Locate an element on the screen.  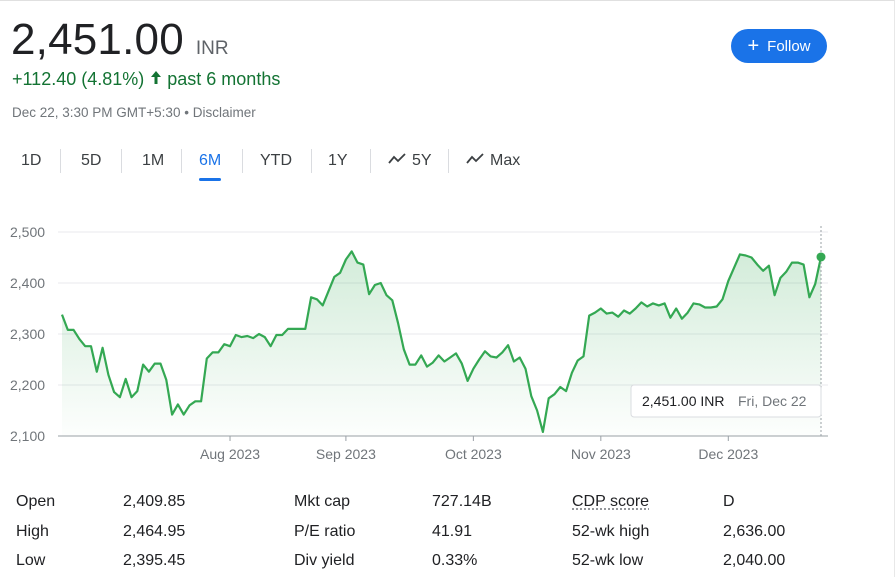
tab-5d: 5D is located at coordinates (91, 161).